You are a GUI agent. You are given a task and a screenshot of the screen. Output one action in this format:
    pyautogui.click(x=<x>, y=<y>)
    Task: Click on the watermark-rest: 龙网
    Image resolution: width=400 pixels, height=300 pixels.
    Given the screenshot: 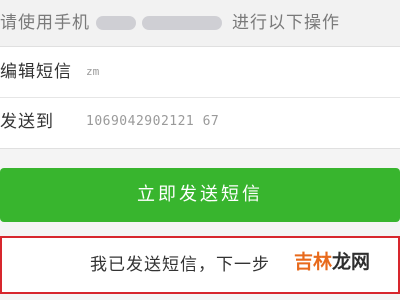 What is the action you would take?
    pyautogui.click(x=350, y=262)
    